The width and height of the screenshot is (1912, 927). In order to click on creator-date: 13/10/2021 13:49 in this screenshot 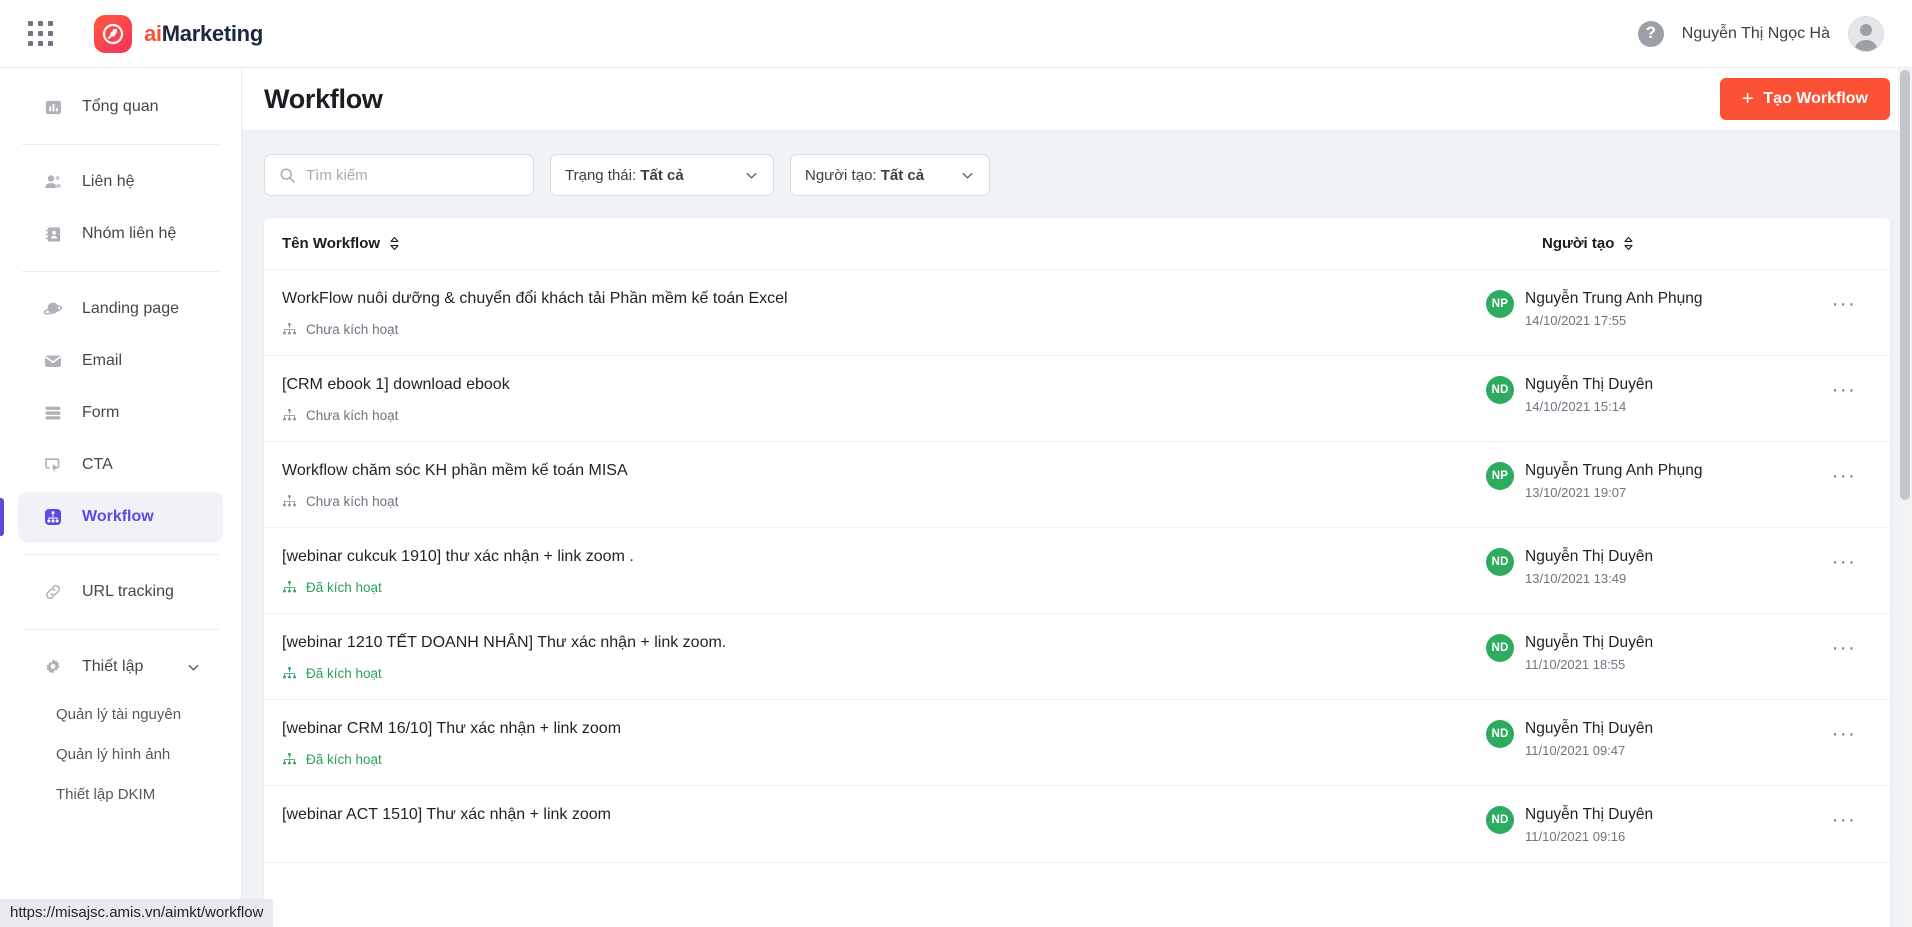, I will do `click(1576, 578)`.